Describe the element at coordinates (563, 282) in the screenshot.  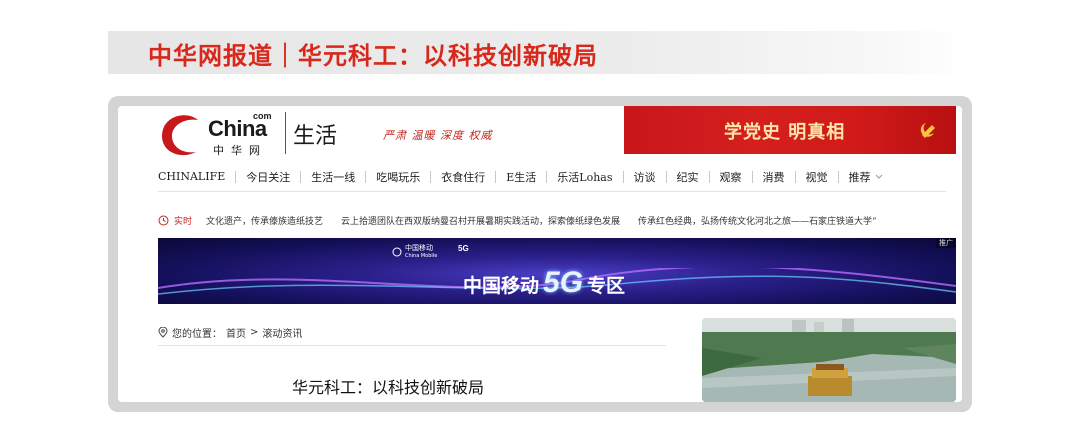
I see `5g-title-5g: 5G` at that location.